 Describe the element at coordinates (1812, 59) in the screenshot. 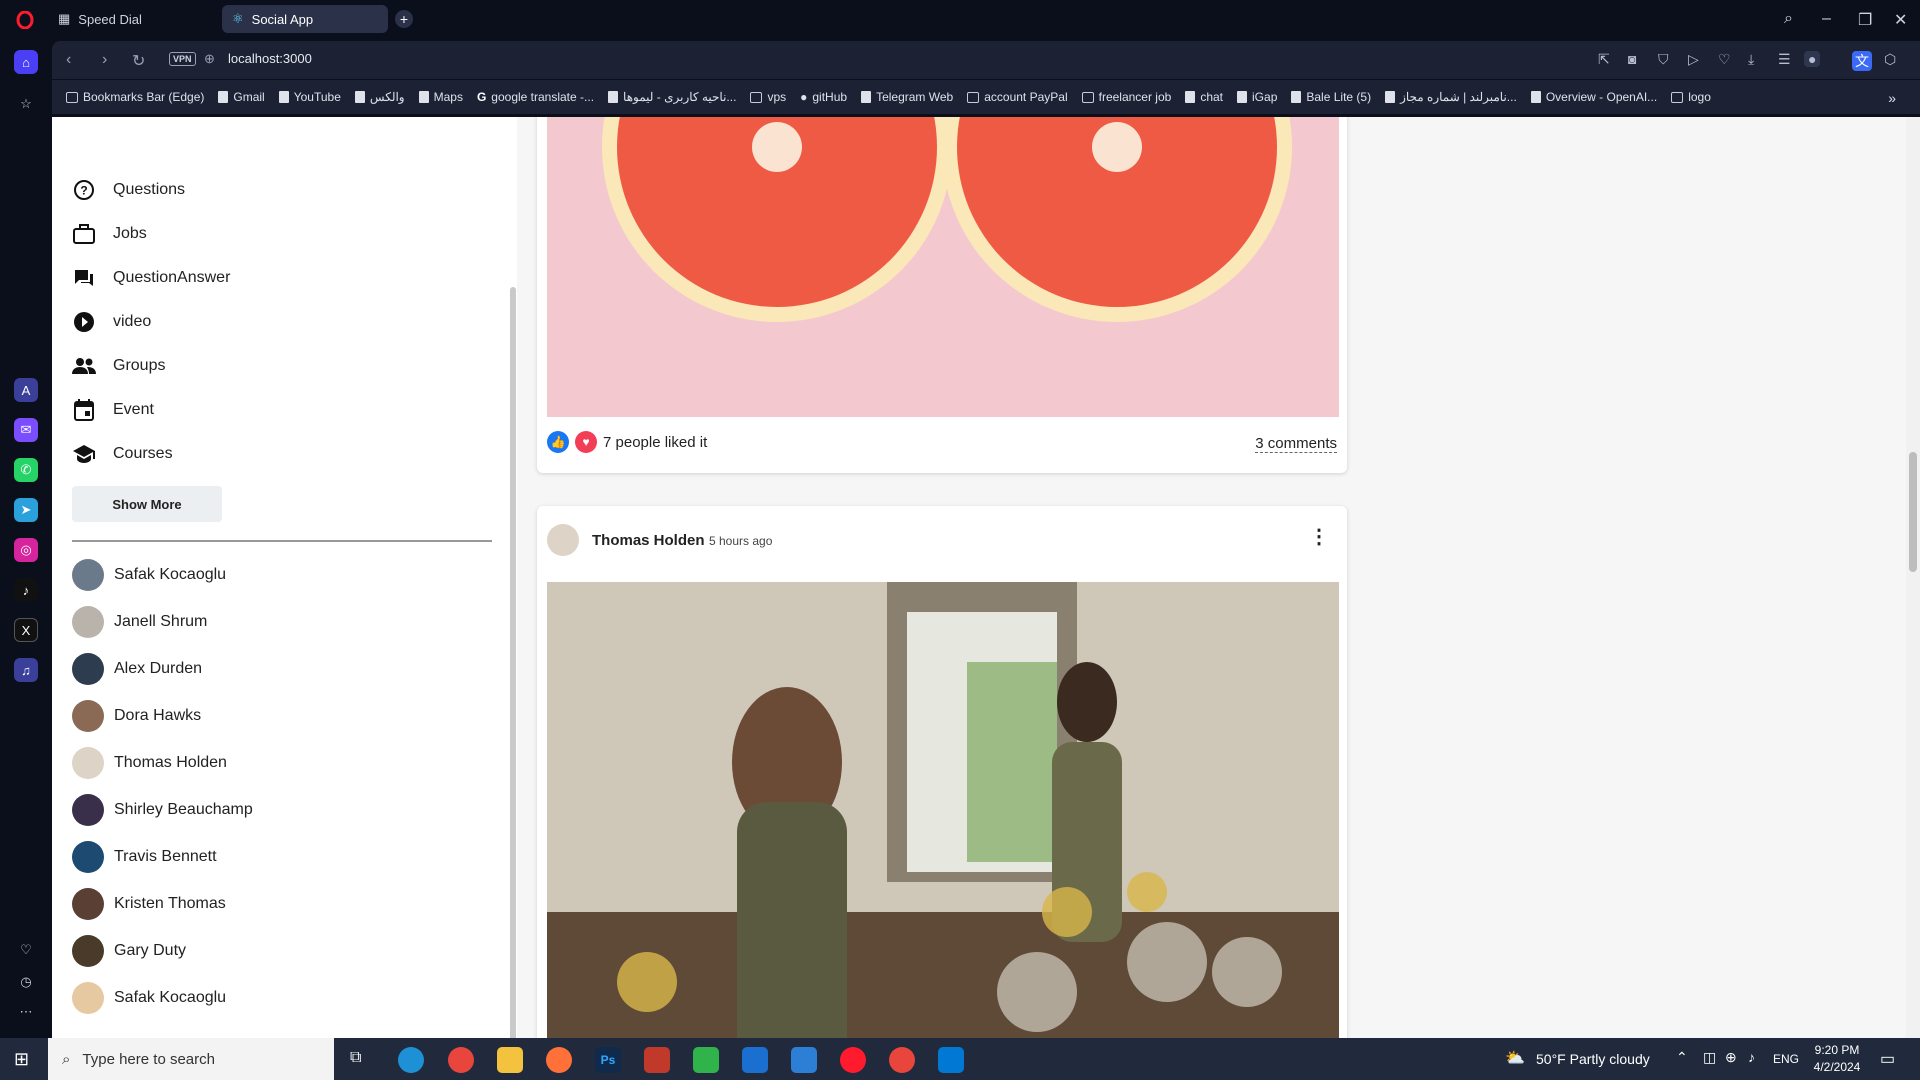

I see `profile-icon: ●` at that location.